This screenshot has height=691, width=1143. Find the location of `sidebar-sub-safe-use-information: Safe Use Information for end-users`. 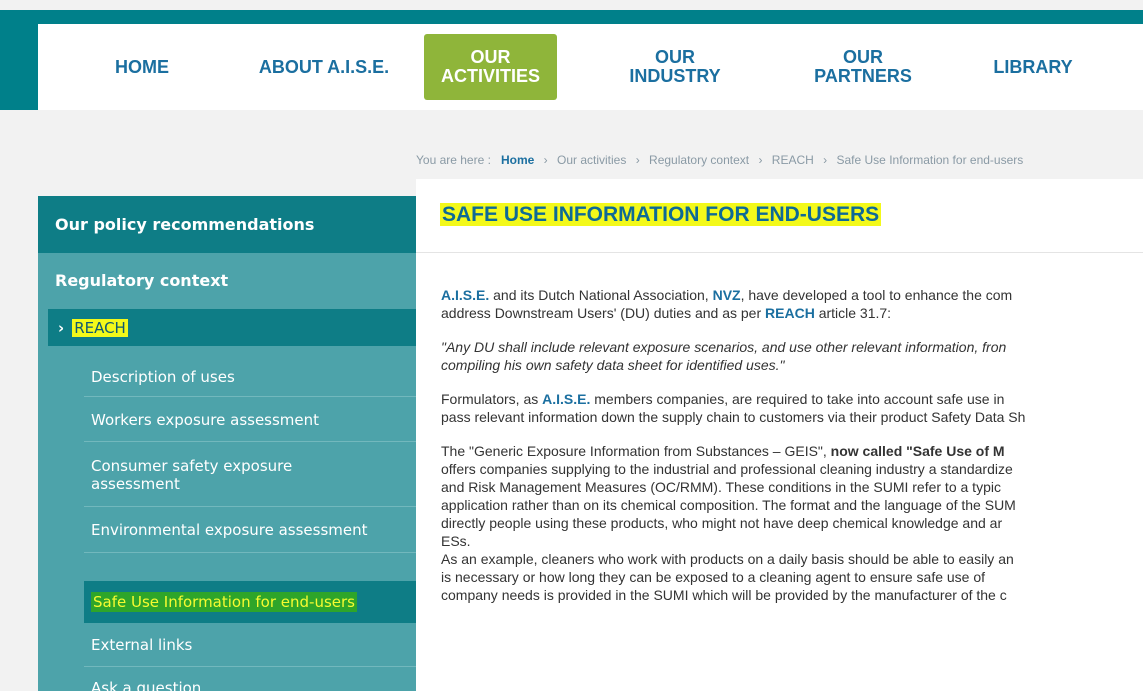

sidebar-sub-safe-use-information: Safe Use Information for end-users is located at coordinates (250, 602).